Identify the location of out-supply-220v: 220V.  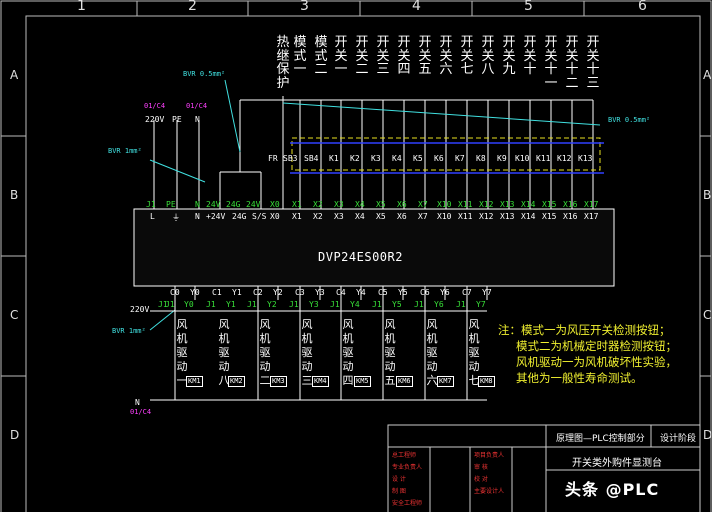
(140, 309).